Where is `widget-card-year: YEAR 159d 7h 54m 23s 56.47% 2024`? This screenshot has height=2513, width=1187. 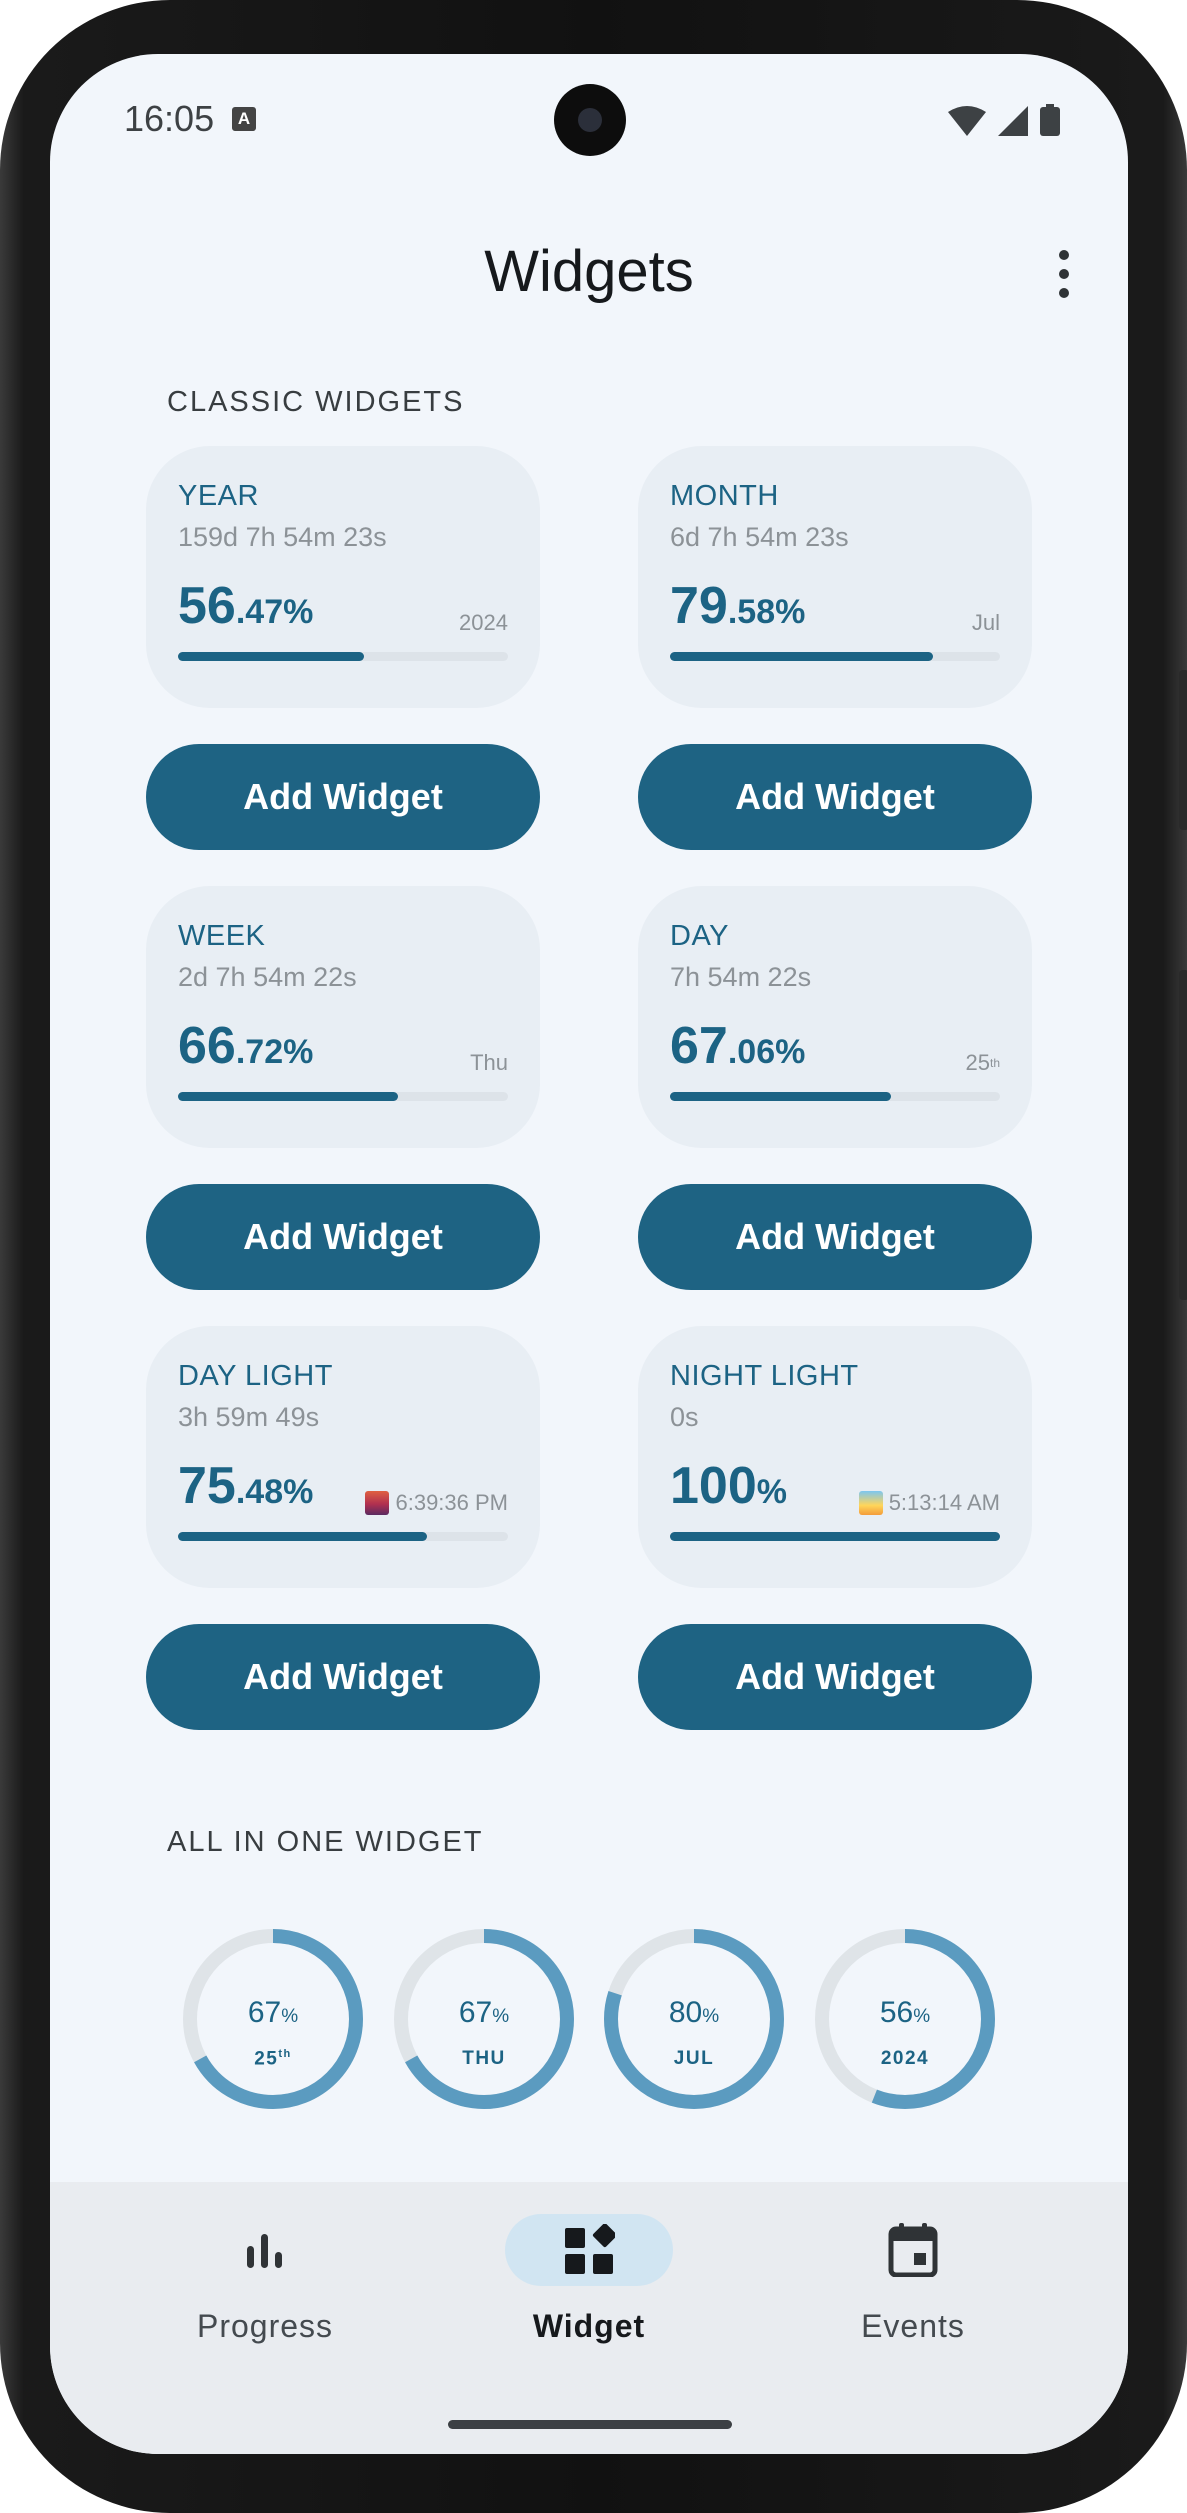
widget-card-year: YEAR 159d 7h 54m 23s 56.47% 2024 is located at coordinates (343, 577).